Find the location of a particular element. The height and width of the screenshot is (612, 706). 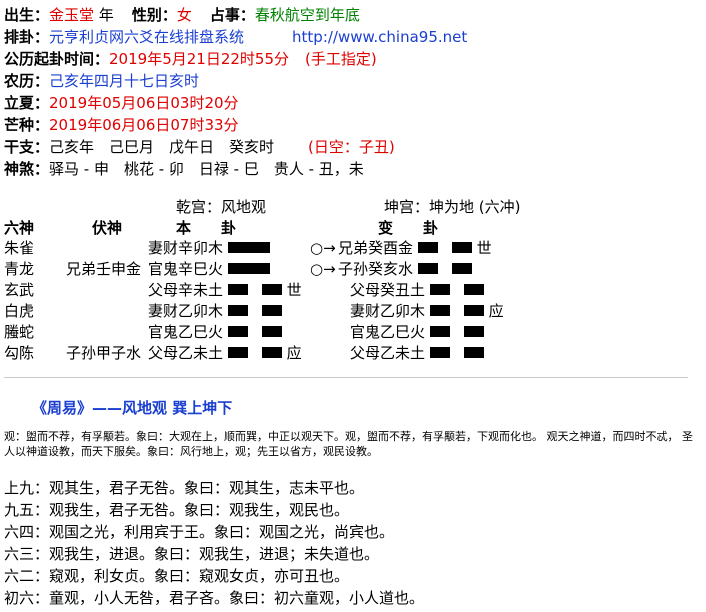

bian-yao-cell: 父母癸丑土 is located at coordinates (417, 290).